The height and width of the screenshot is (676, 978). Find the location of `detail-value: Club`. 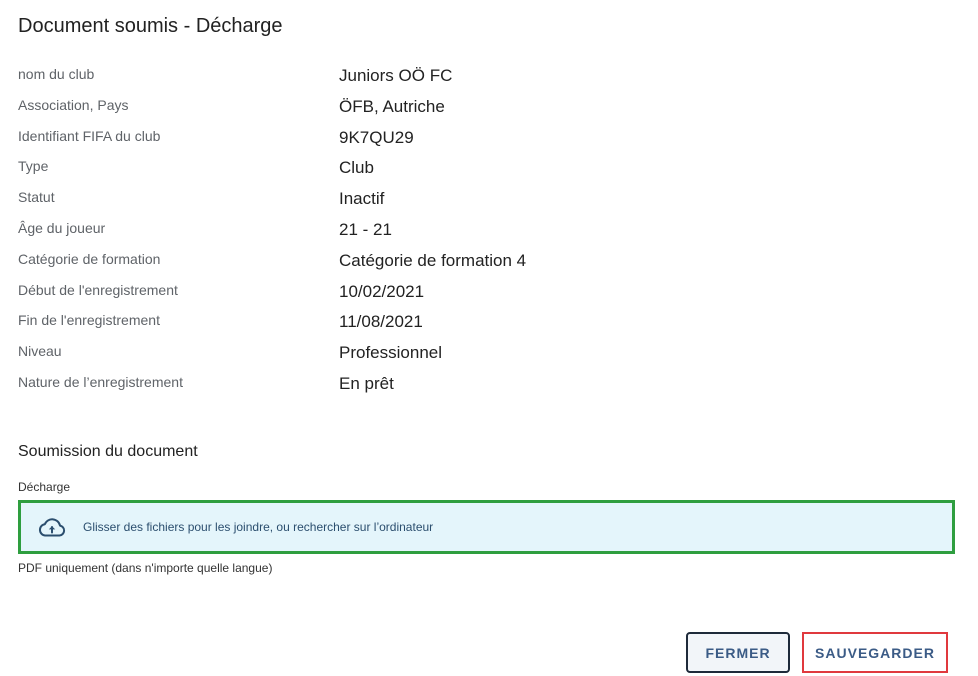

detail-value: Club is located at coordinates (356, 168).